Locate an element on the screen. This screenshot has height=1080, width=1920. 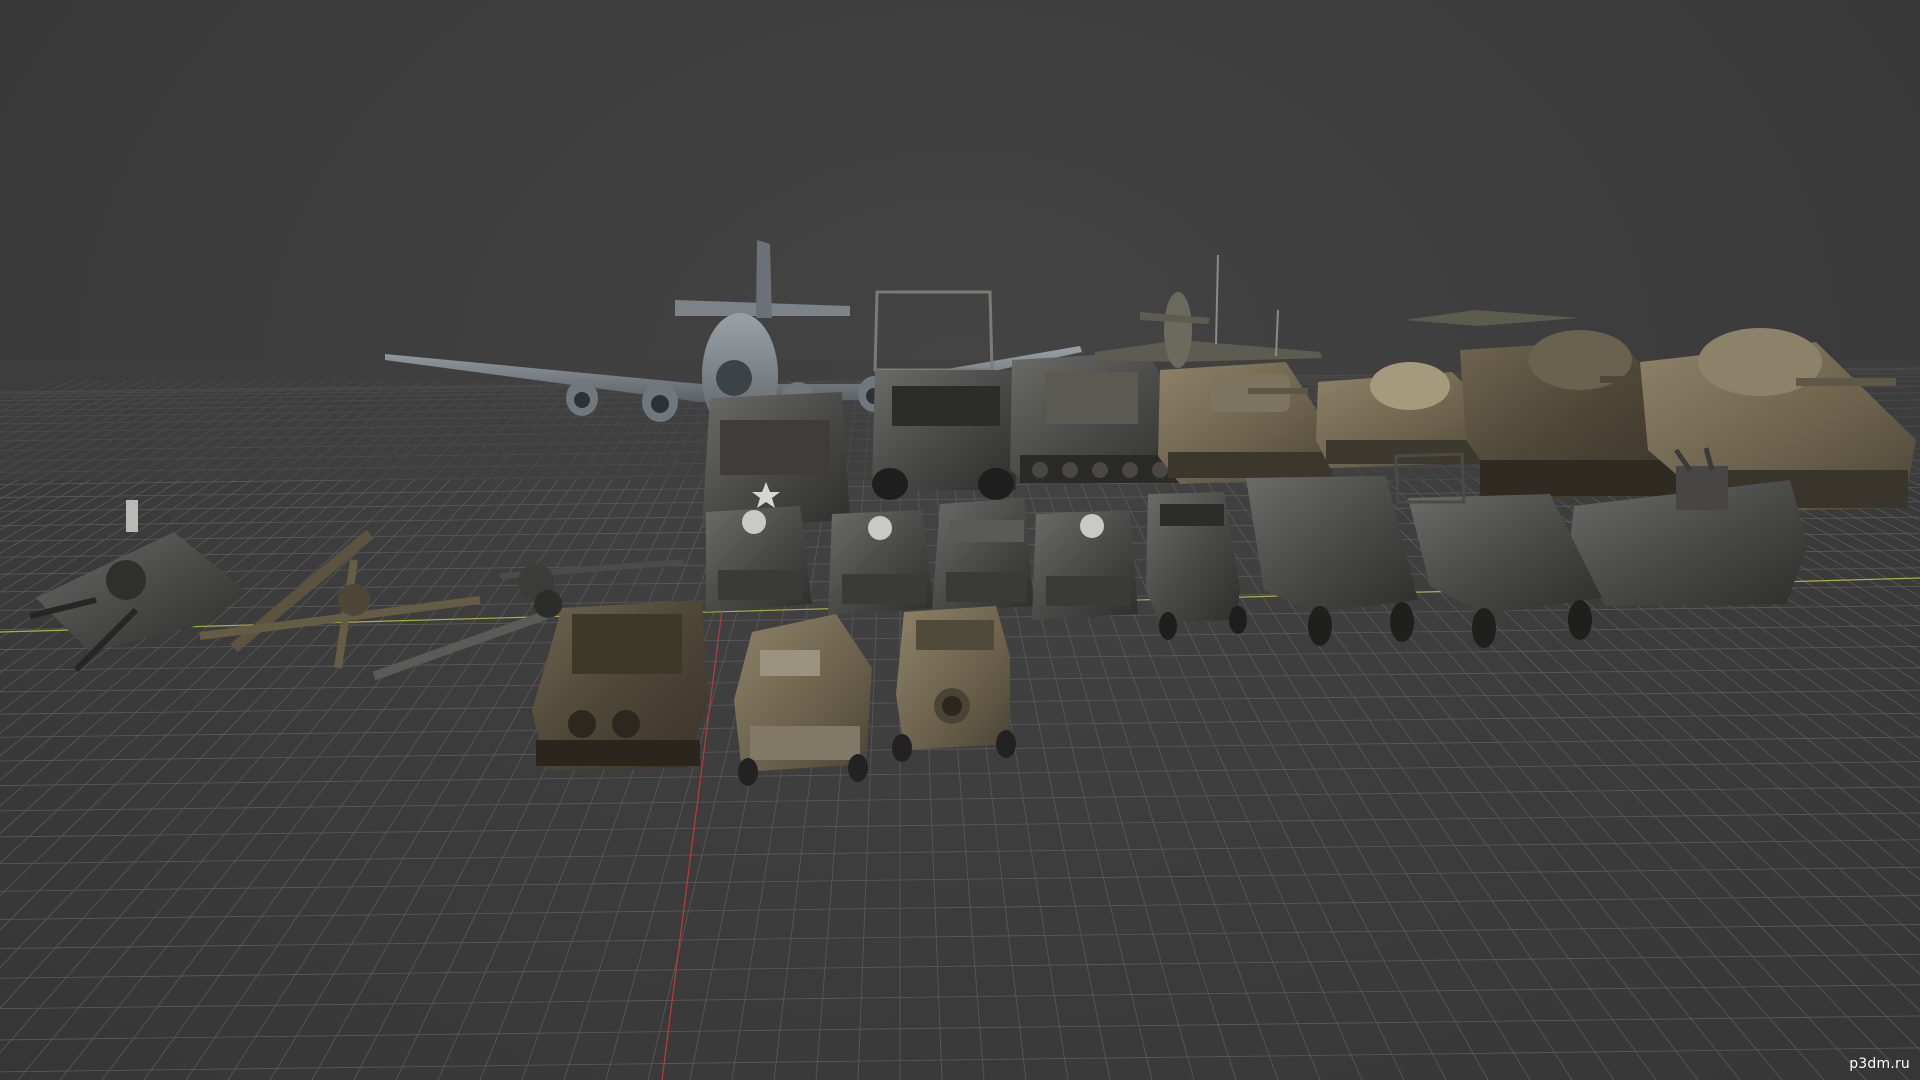
half-track is located at coordinates (1332, 561).